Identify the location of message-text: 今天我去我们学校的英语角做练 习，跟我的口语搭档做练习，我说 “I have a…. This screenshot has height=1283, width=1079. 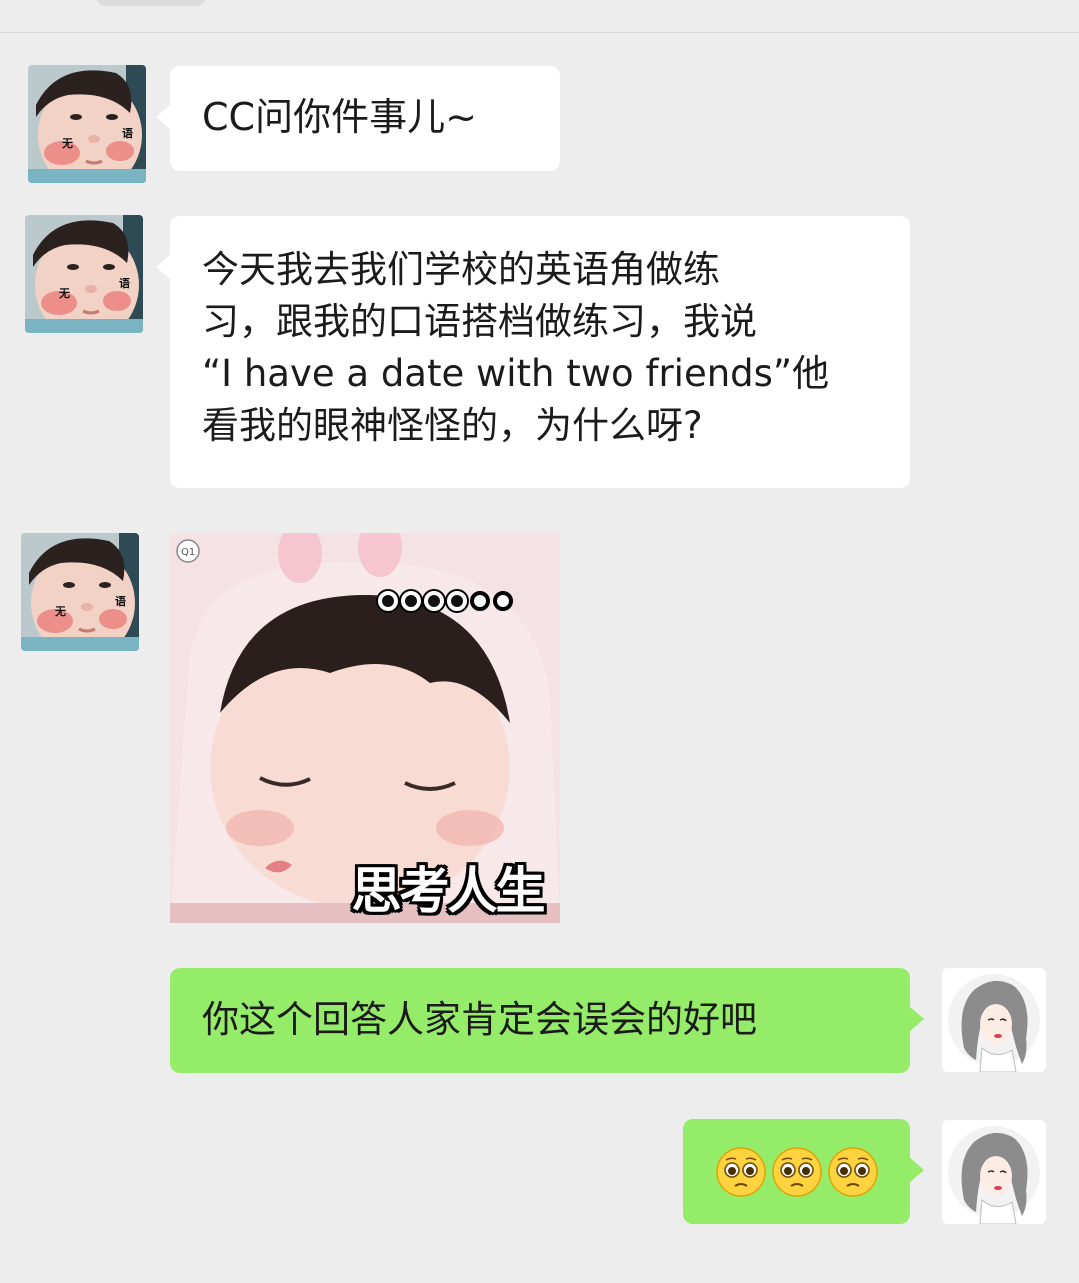
(516, 347).